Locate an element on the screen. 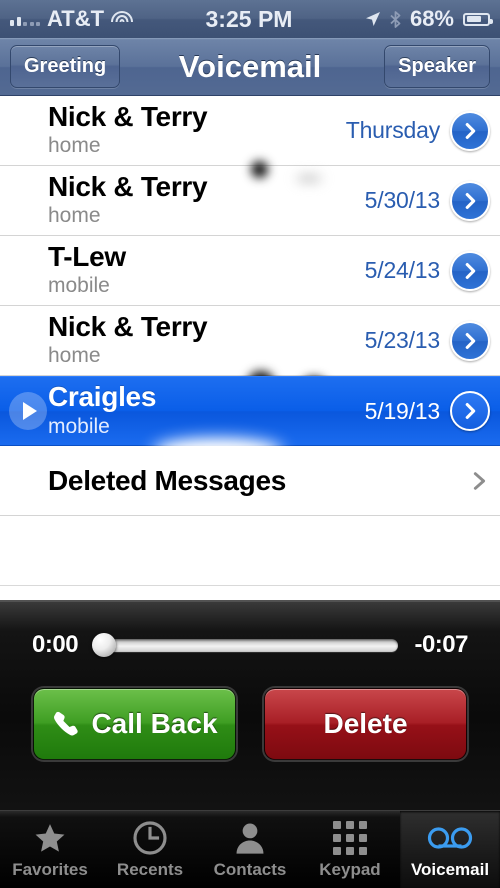 The image size is (500, 888). voicemail-row: Nick & Terry home 5/23/13 is located at coordinates (250, 352).